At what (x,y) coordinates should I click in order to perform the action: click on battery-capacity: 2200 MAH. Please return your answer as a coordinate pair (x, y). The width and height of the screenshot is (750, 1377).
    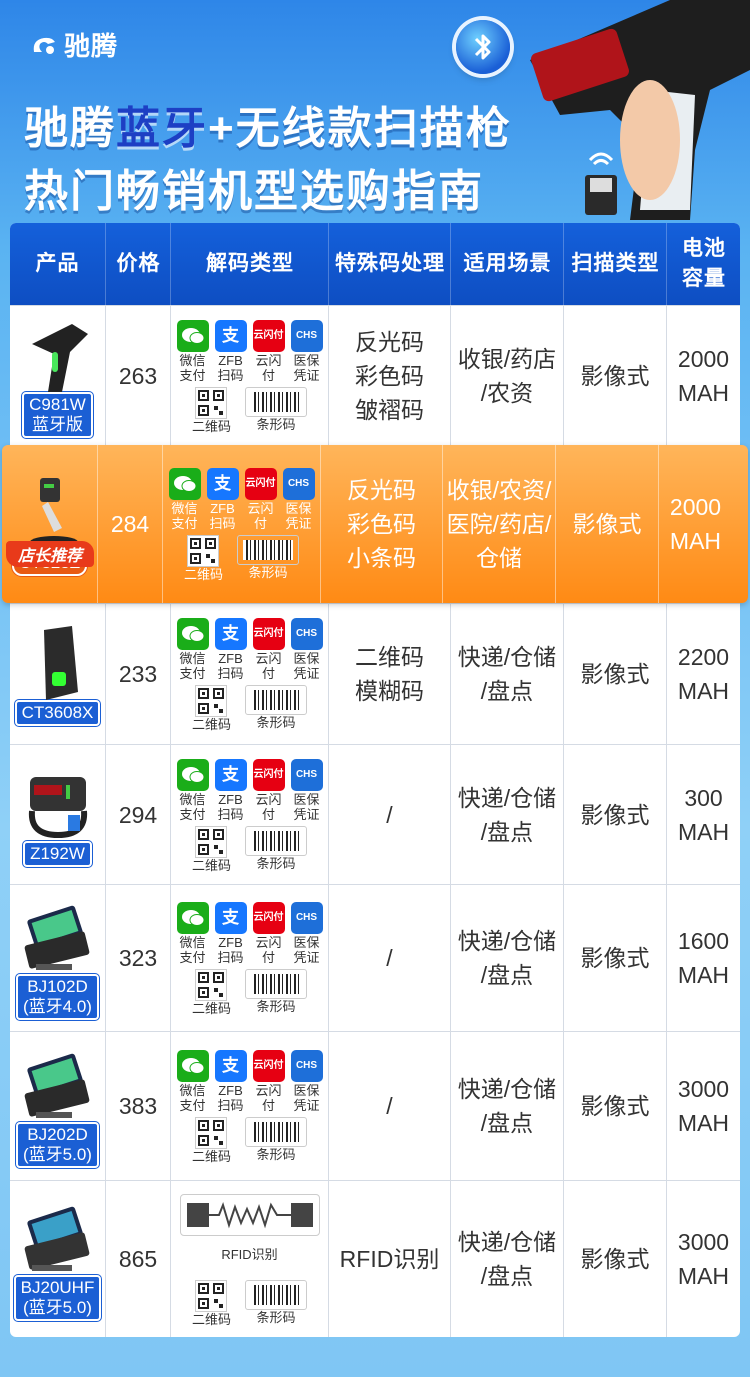
    Looking at the image, I should click on (703, 674).